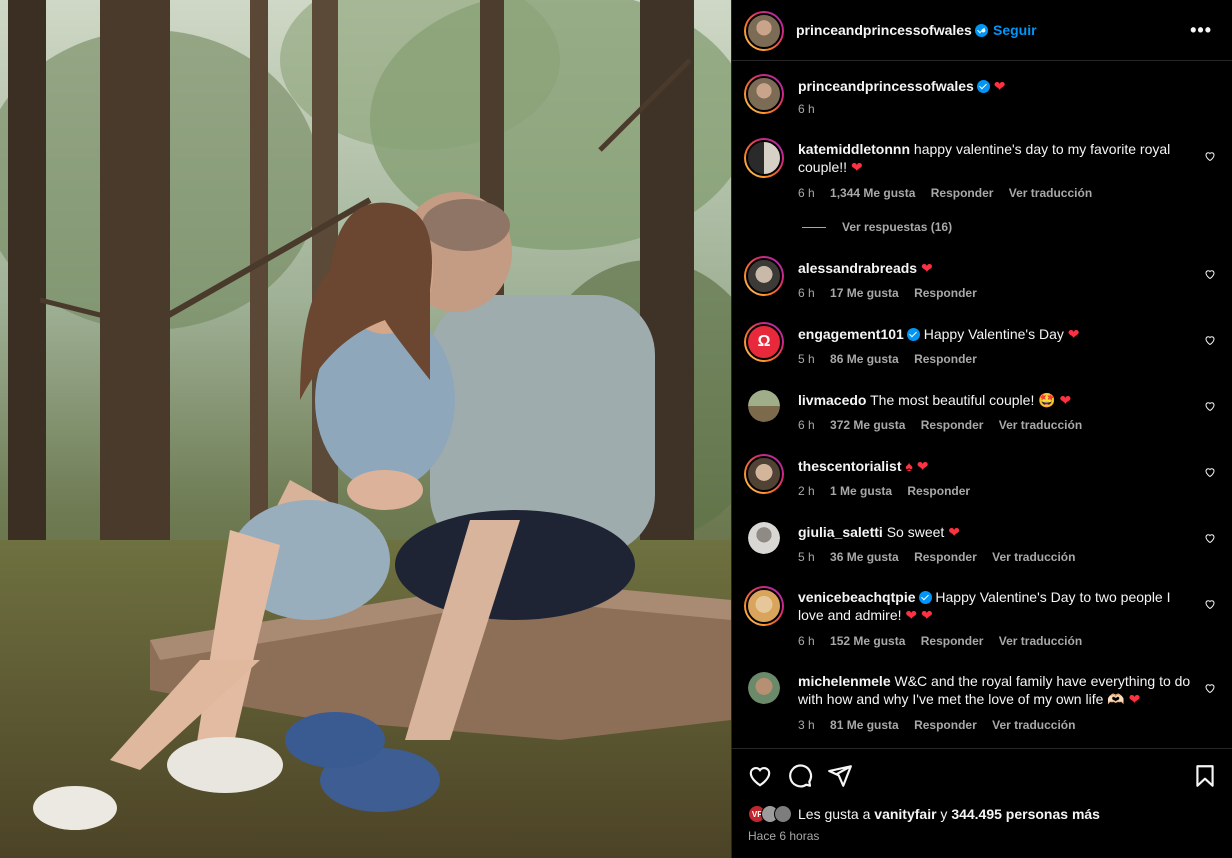  I want to click on caption-avatar, so click(764, 94).